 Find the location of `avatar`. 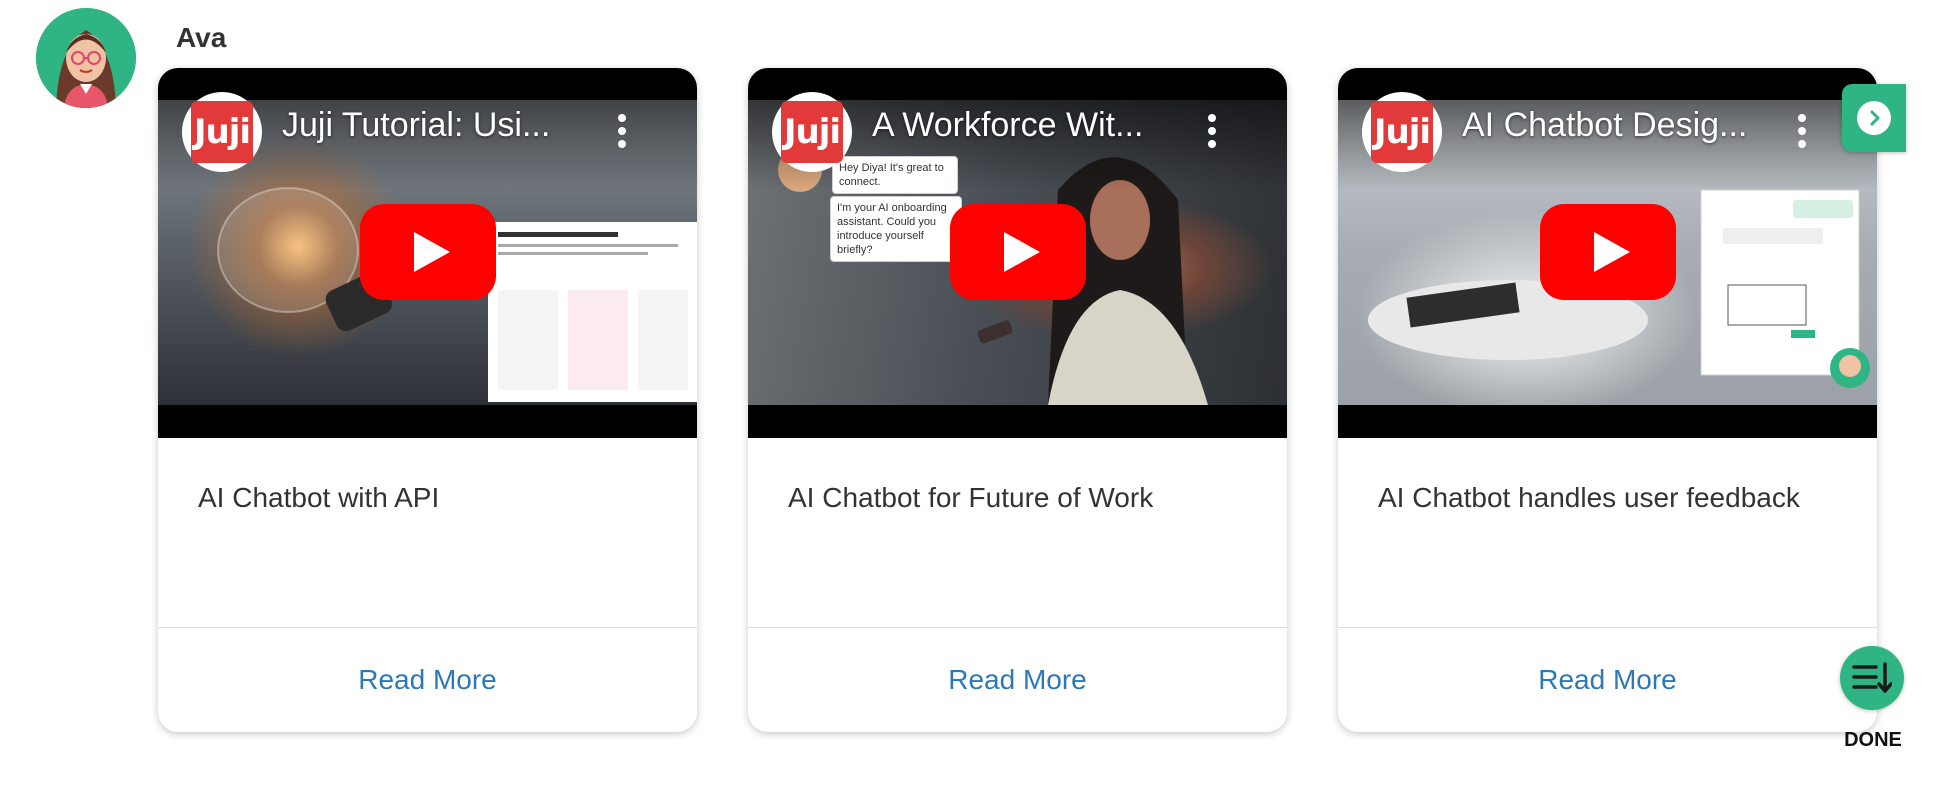

avatar is located at coordinates (86, 58).